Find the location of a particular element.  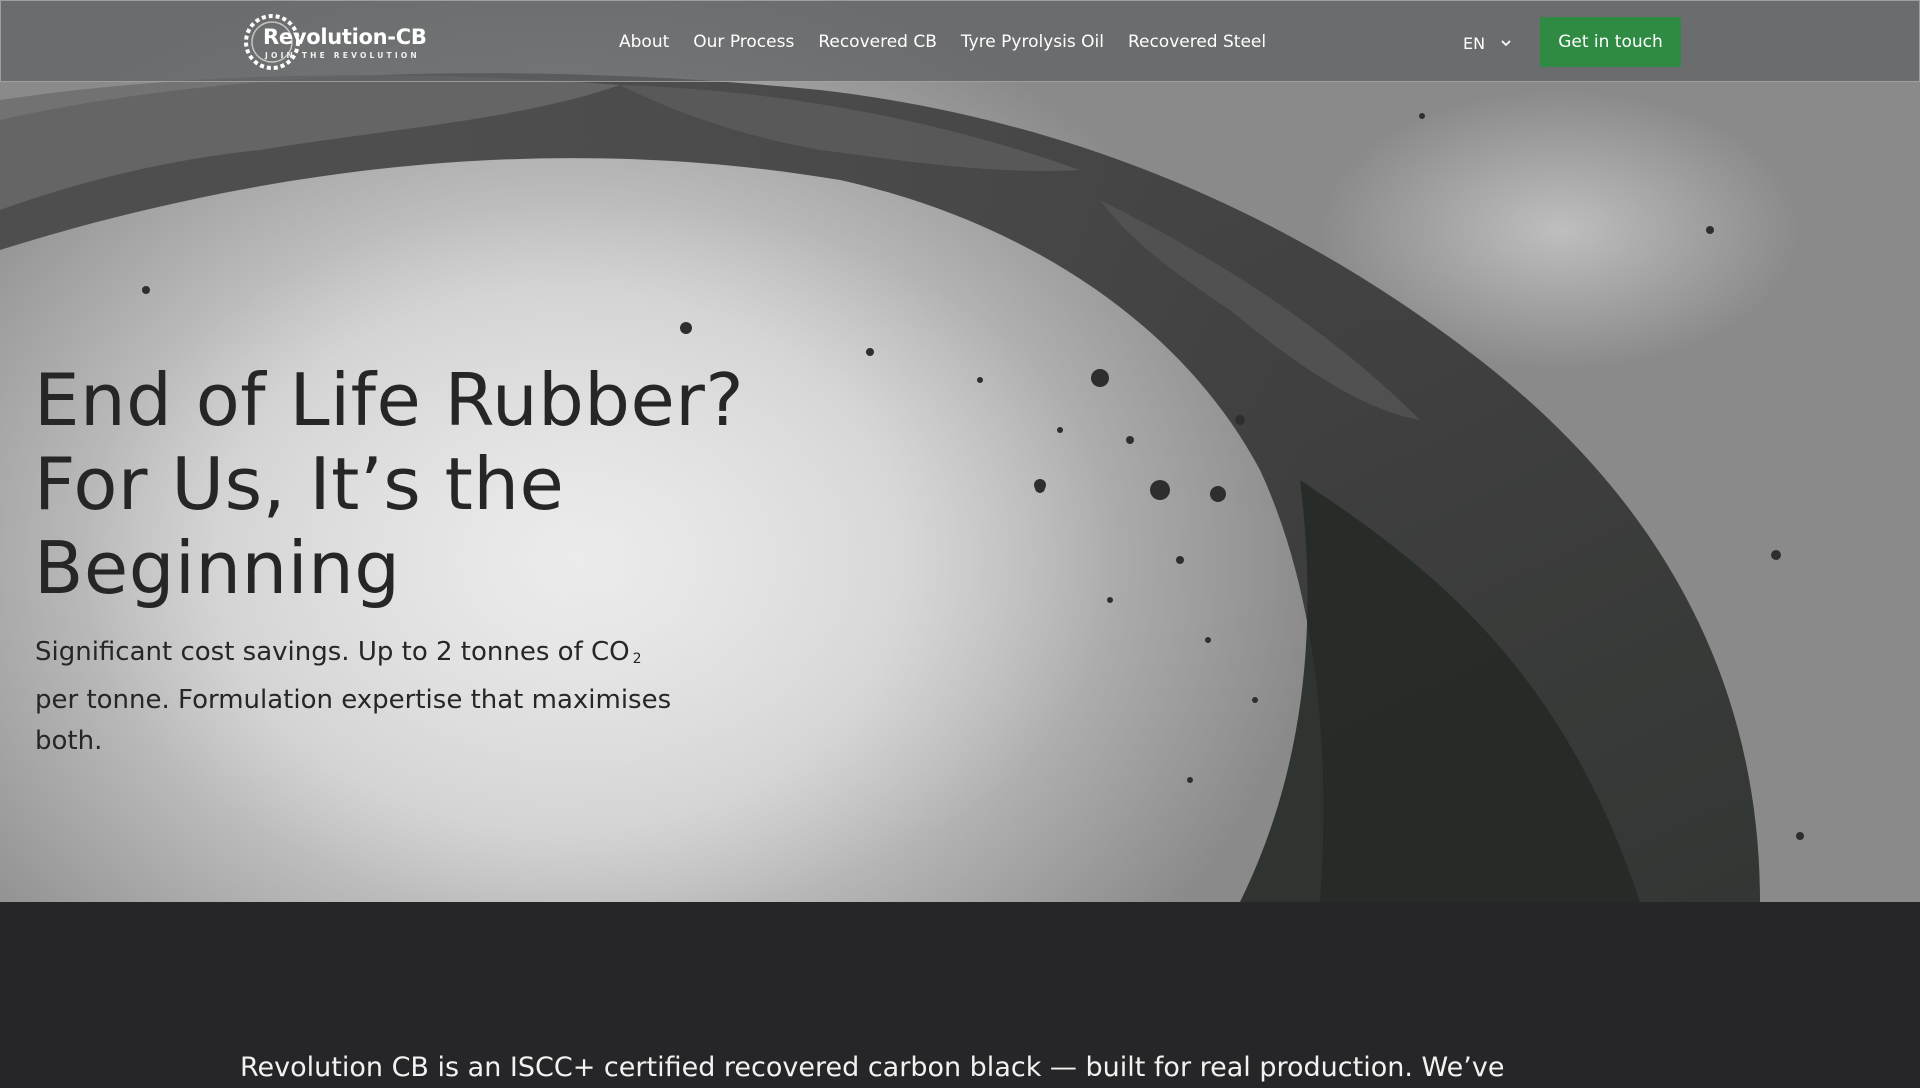

hero-headline-line: End of Life Rubber? is located at coordinates (389, 400).